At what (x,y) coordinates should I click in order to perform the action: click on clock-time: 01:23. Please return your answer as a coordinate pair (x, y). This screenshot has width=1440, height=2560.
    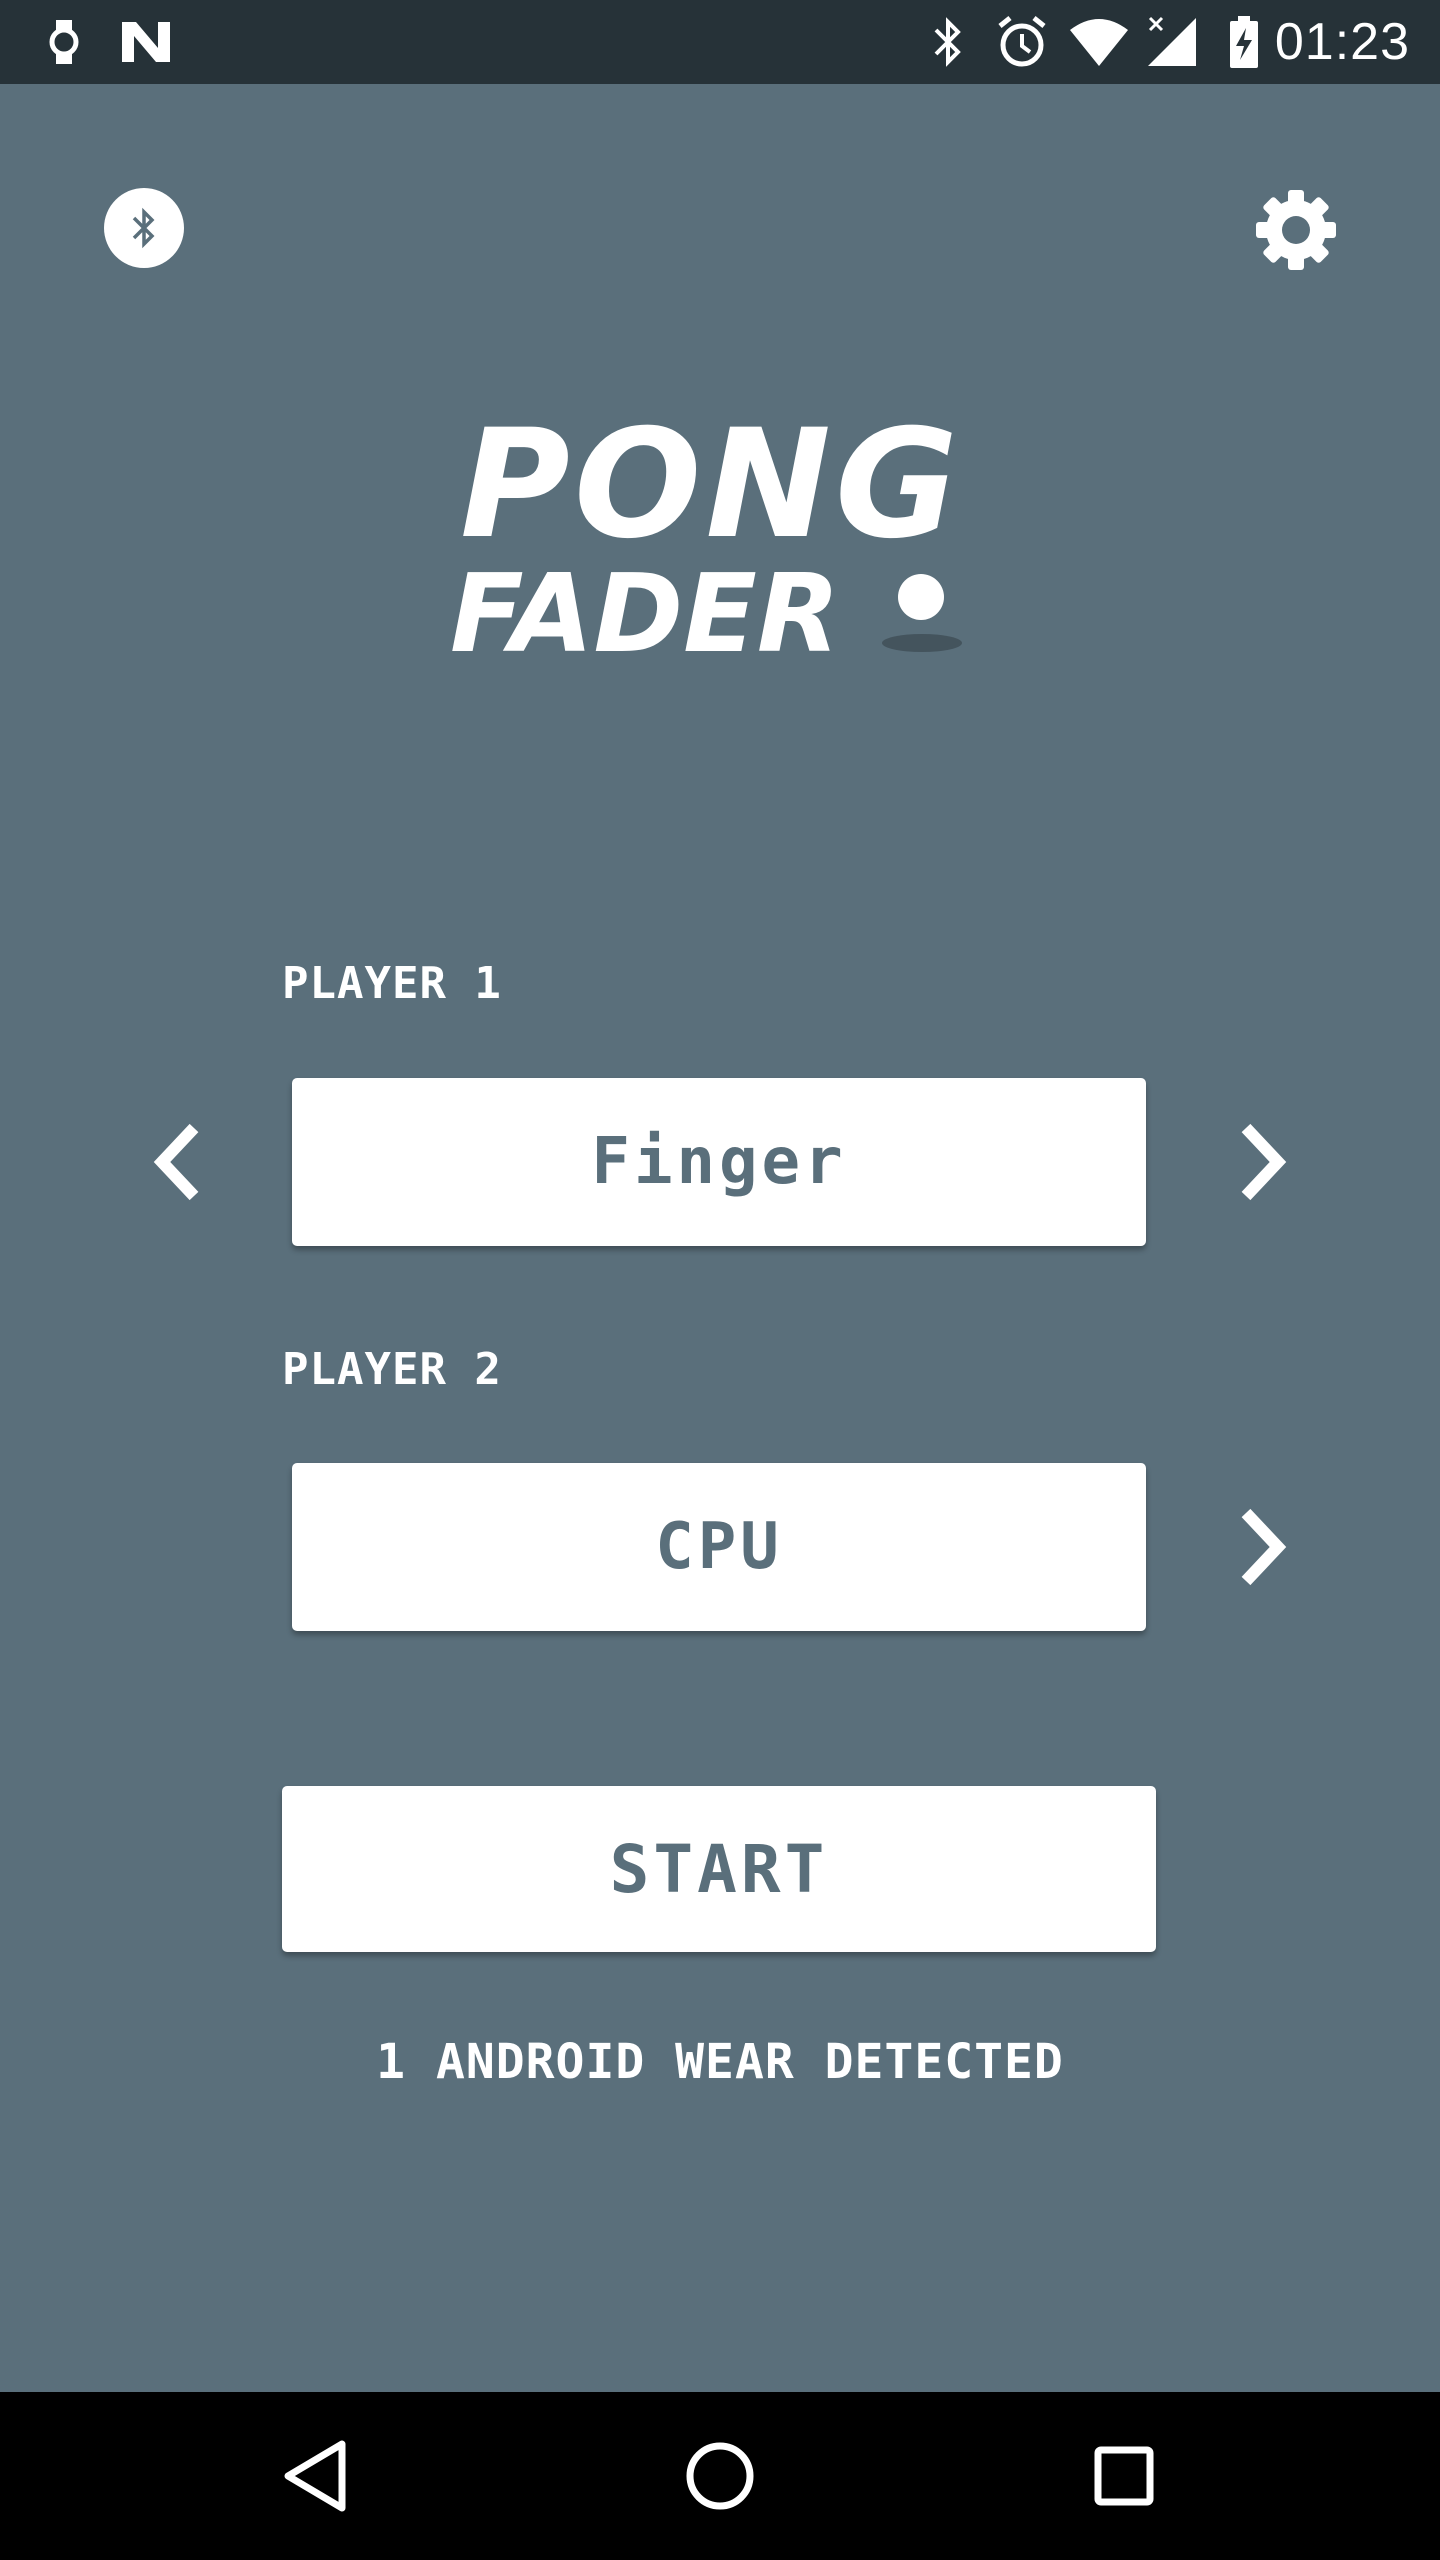
    Looking at the image, I should click on (1342, 42).